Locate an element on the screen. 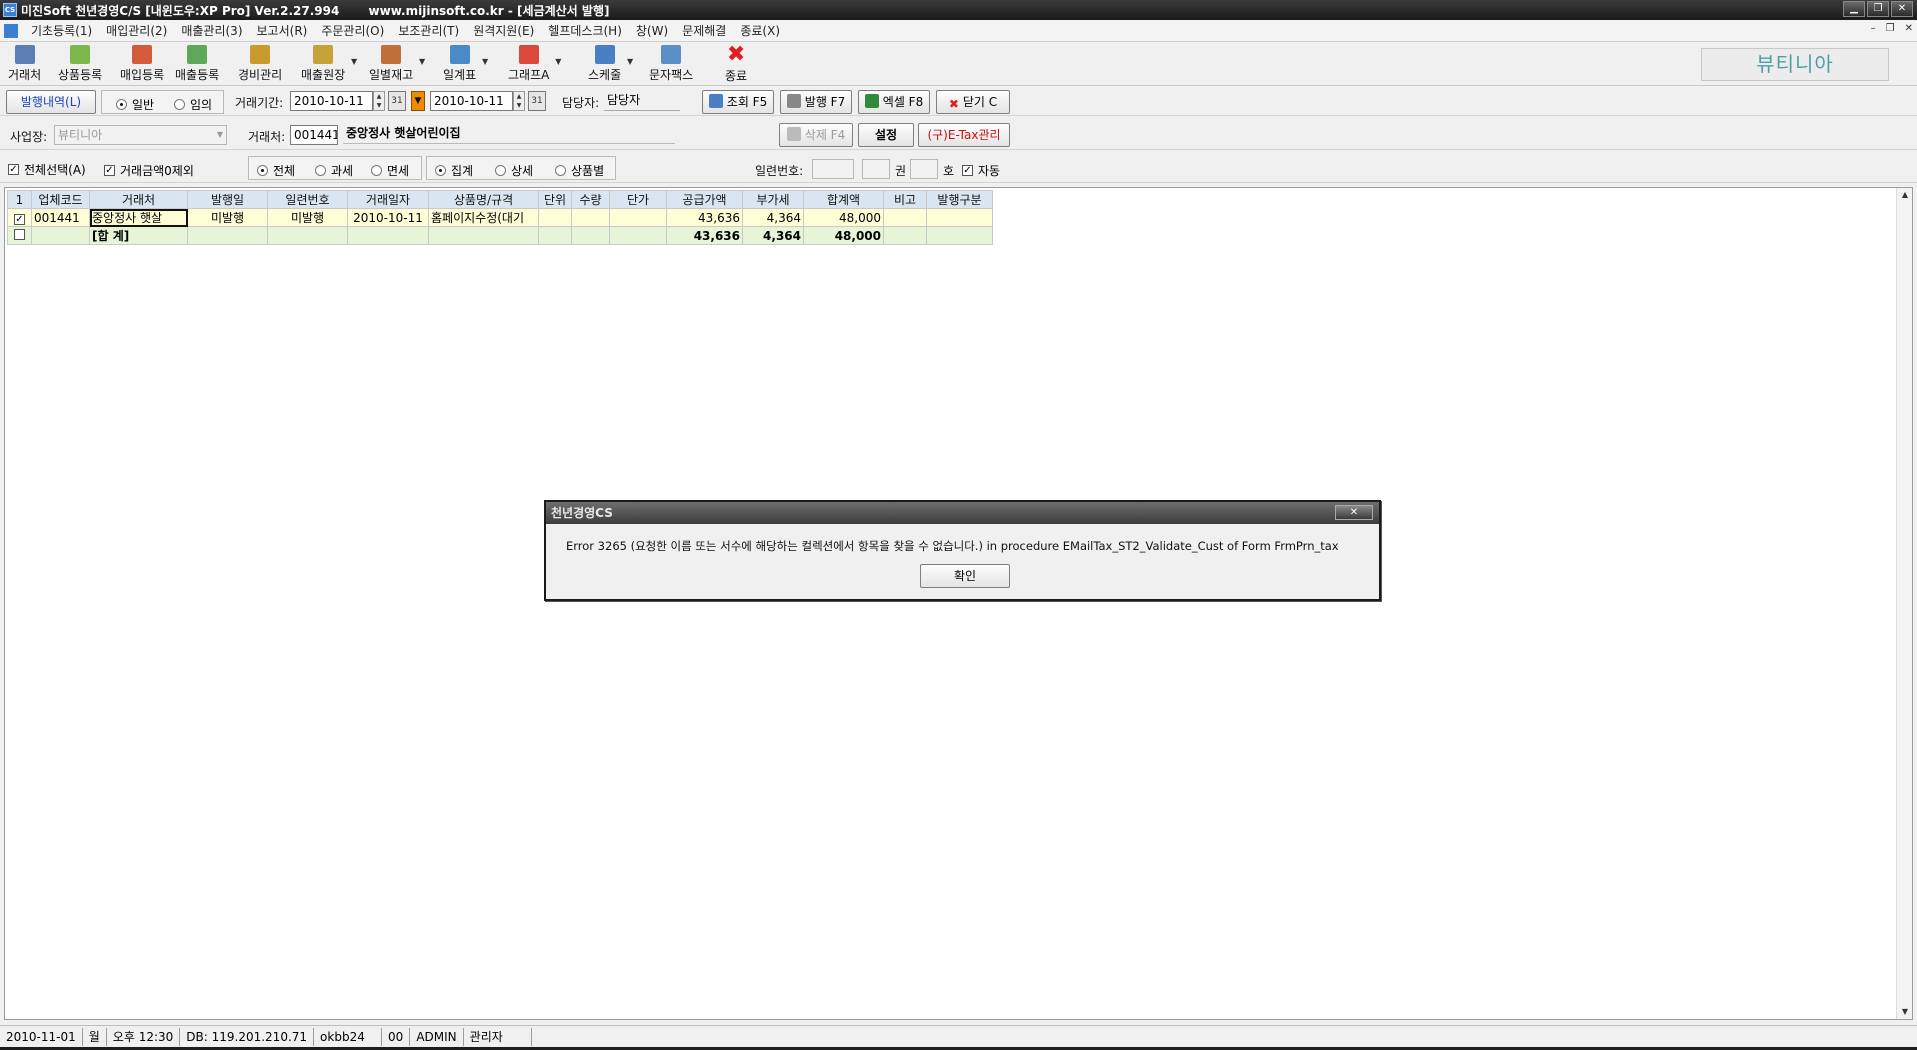 This screenshot has width=1917, height=1050. tax-taxable-radio: 과세 is located at coordinates (334, 170).